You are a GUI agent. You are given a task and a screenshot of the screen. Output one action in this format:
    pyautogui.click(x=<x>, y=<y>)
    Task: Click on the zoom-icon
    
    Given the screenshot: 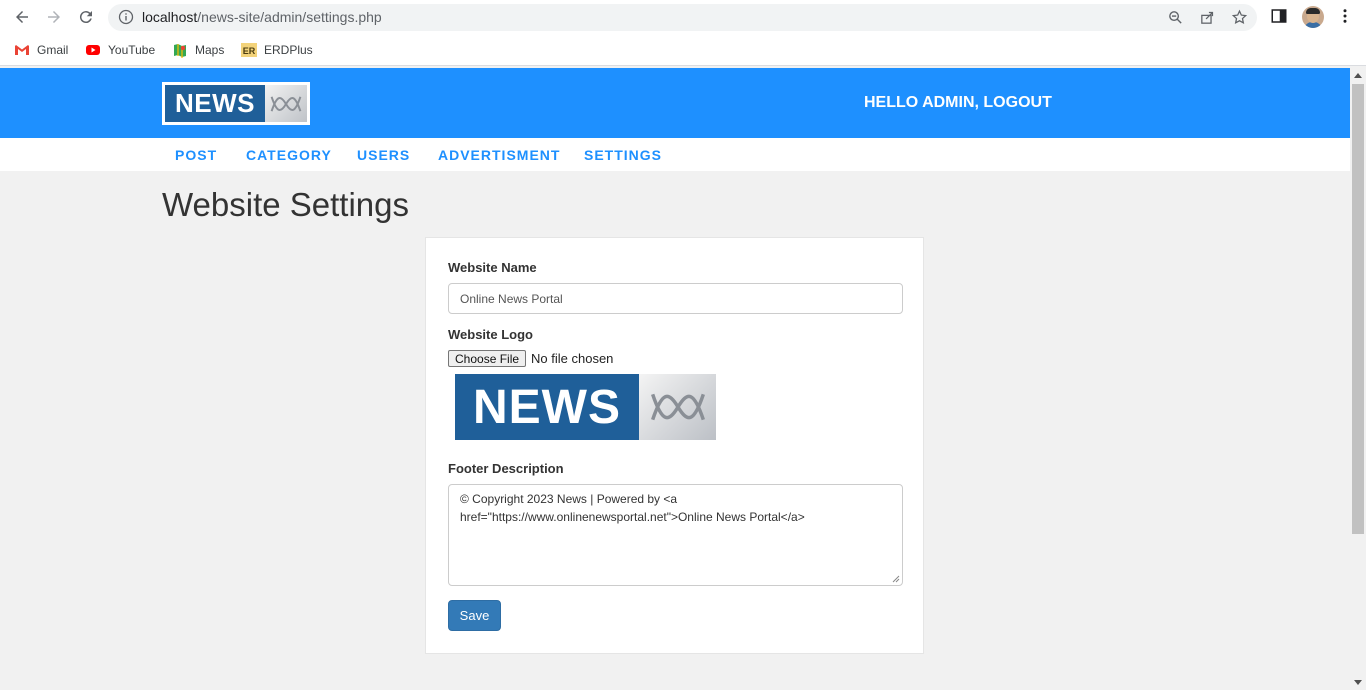 What is the action you would take?
    pyautogui.click(x=1175, y=17)
    